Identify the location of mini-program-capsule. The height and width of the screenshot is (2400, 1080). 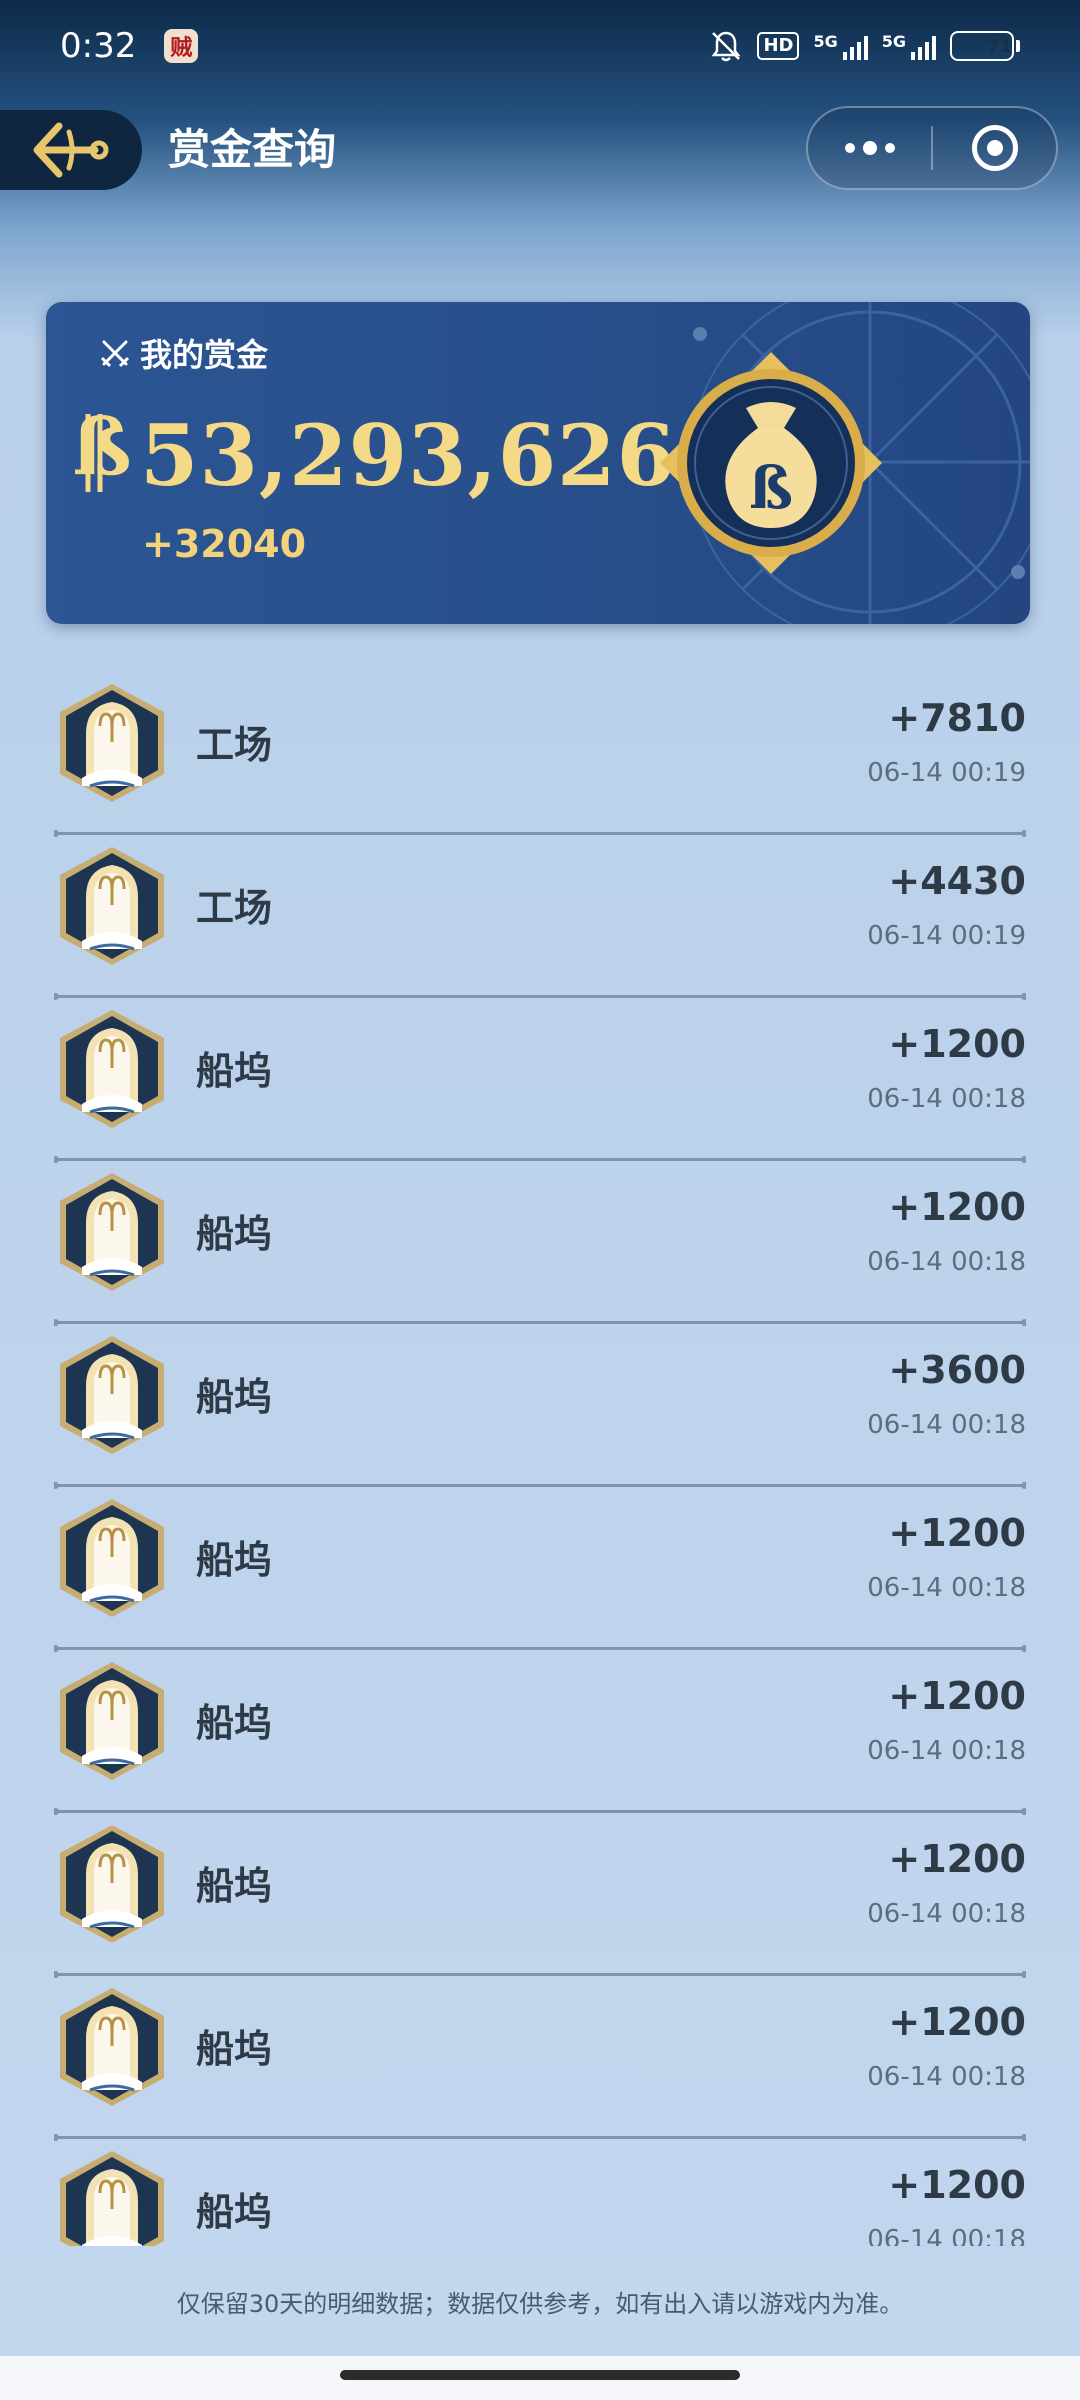
(932, 148).